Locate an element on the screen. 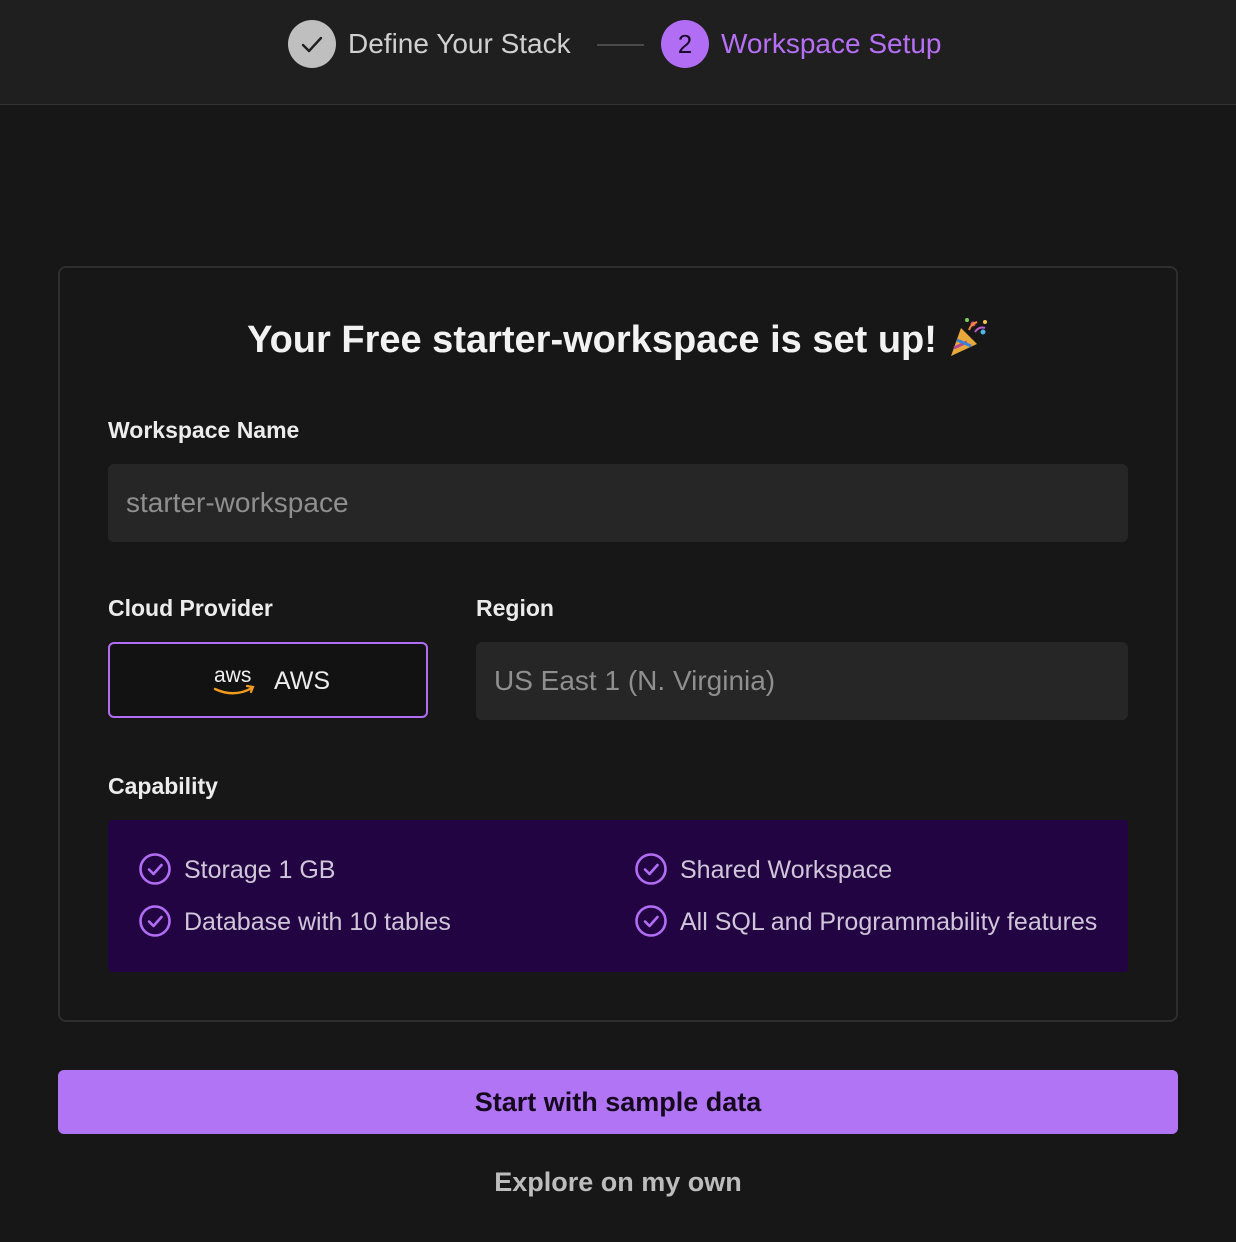 This screenshot has height=1242, width=1236. card-title: Your Free starter-workspace is set up! is located at coordinates (618, 340).